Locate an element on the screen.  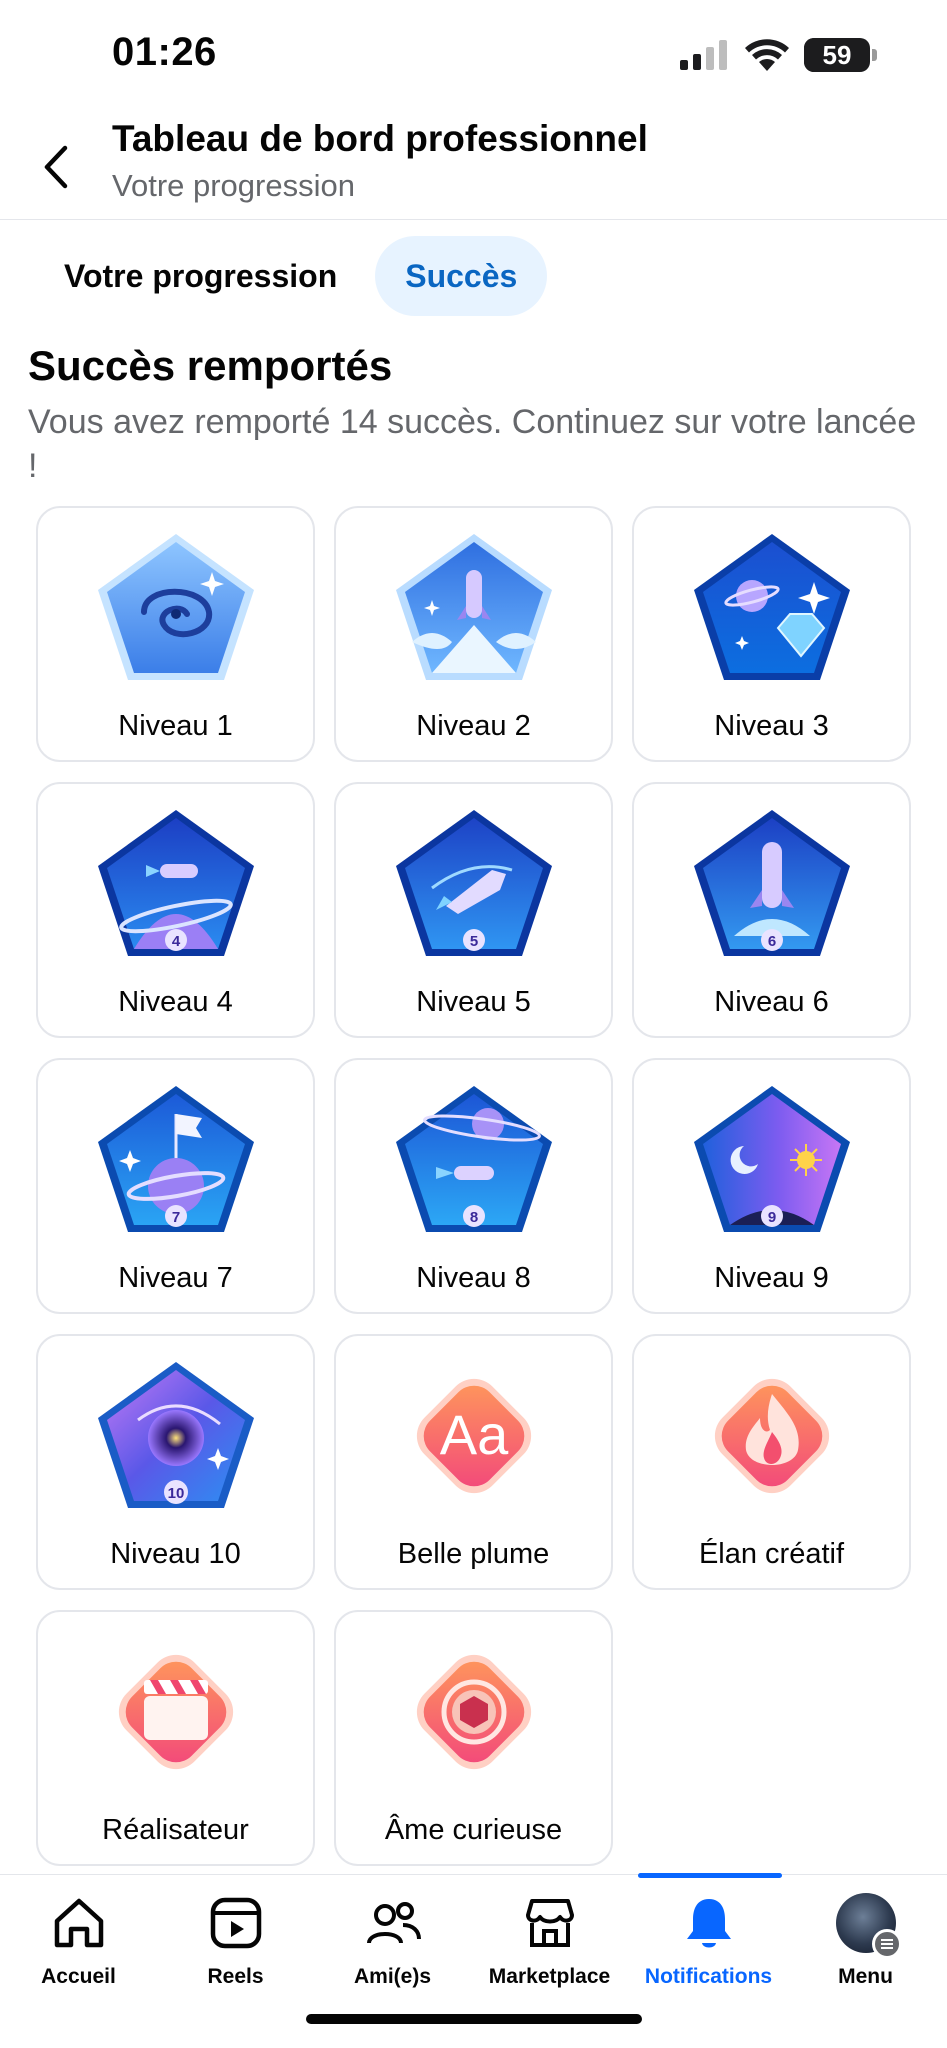
shuttle-ring-pentagon-icon: 8 is located at coordinates (473, 1159).